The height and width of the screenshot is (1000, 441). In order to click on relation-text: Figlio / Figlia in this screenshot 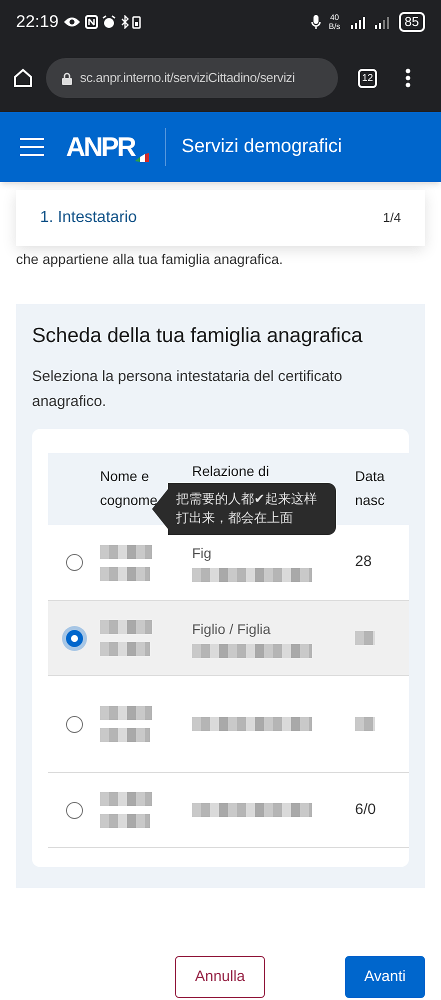, I will do `click(232, 629)`.